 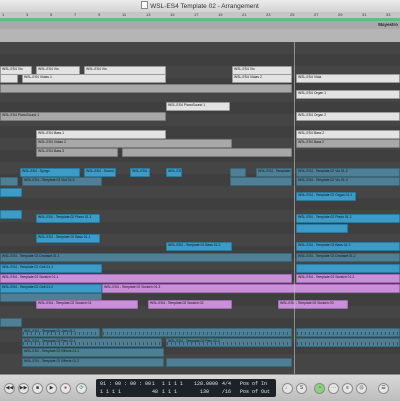 What do you see at coordinates (170, 392) in the screenshot?
I see `division-value: 1 1 1` at bounding box center [170, 392].